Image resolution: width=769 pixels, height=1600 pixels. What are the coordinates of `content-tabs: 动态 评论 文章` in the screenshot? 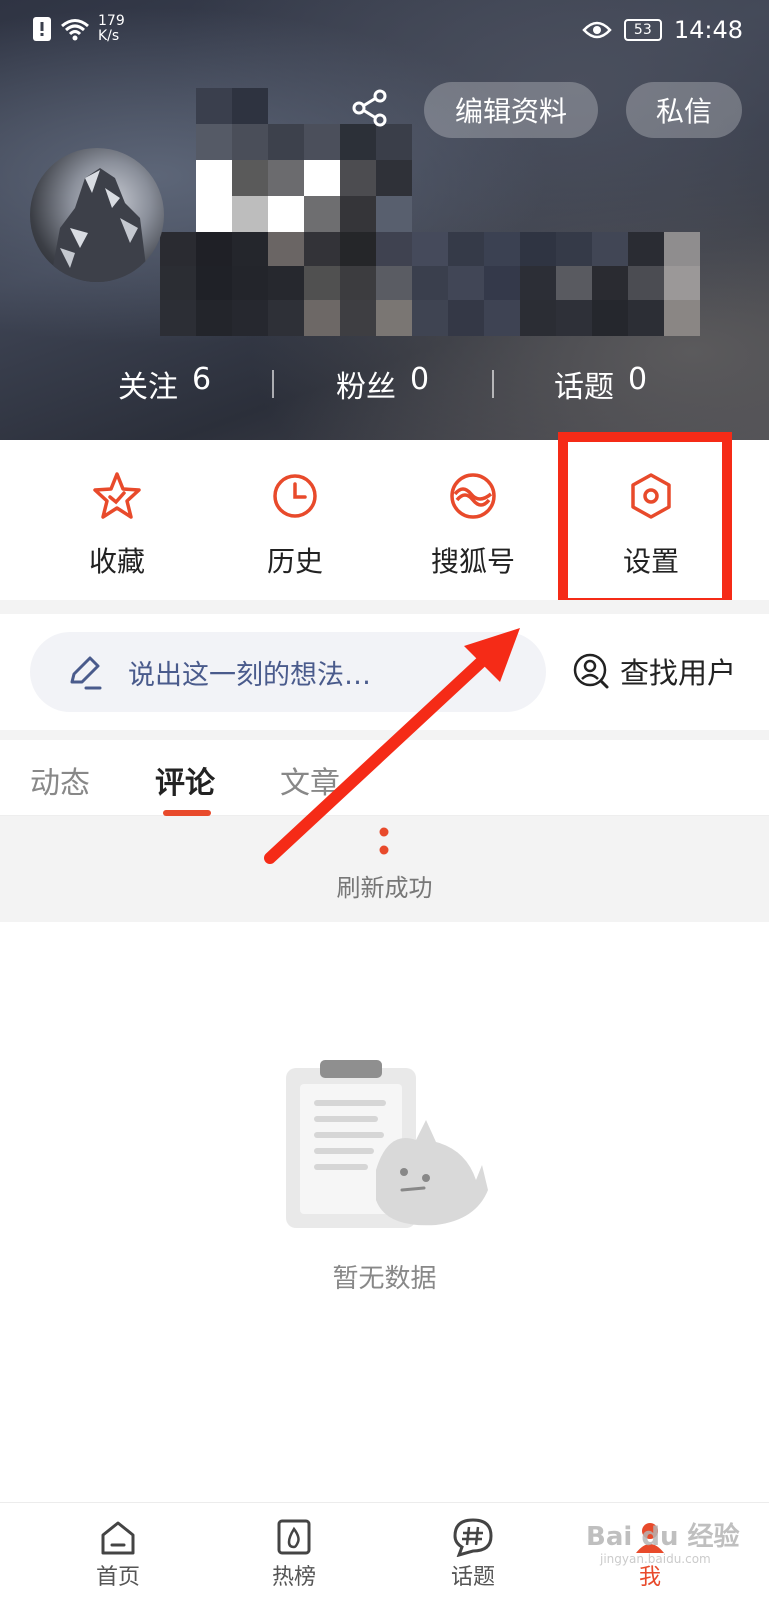 It's located at (384, 778).